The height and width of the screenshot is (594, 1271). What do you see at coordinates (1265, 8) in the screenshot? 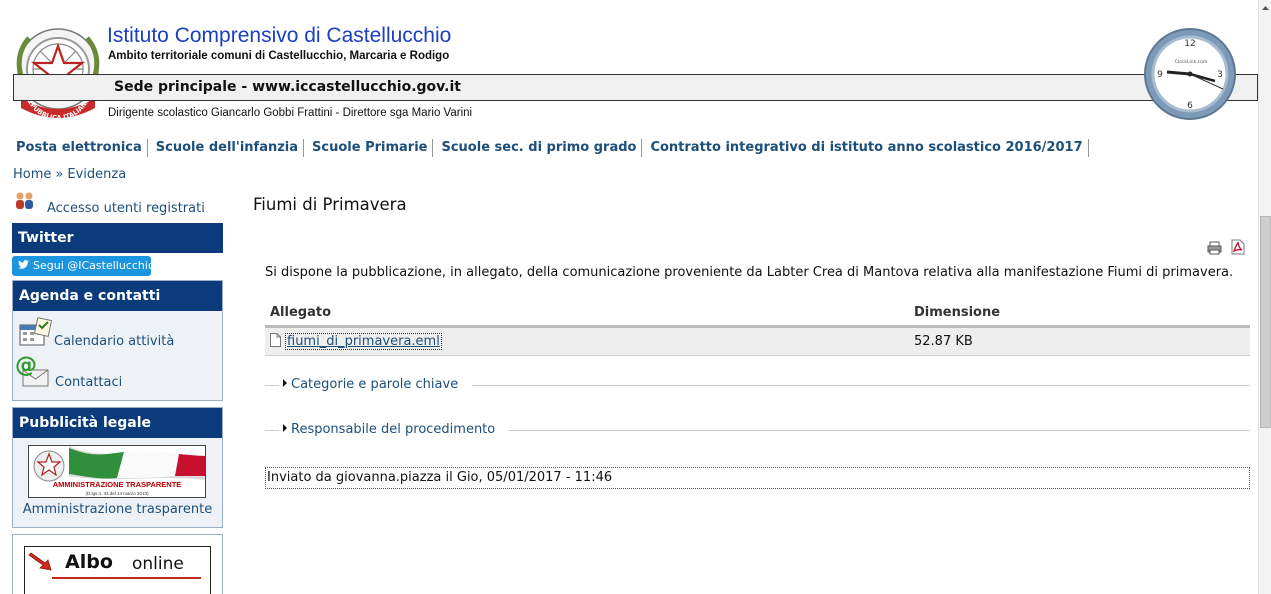
I see `scroll-up-arrow-icon` at bounding box center [1265, 8].